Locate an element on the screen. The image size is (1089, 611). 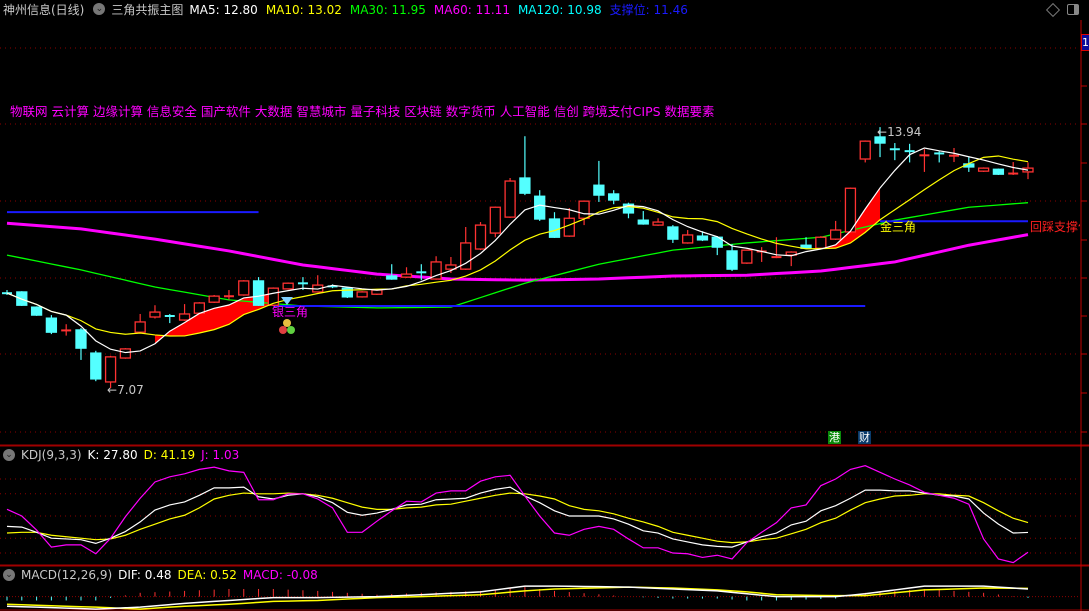
ma-value-1: MA10: 13.02 is located at coordinates (303, 9).